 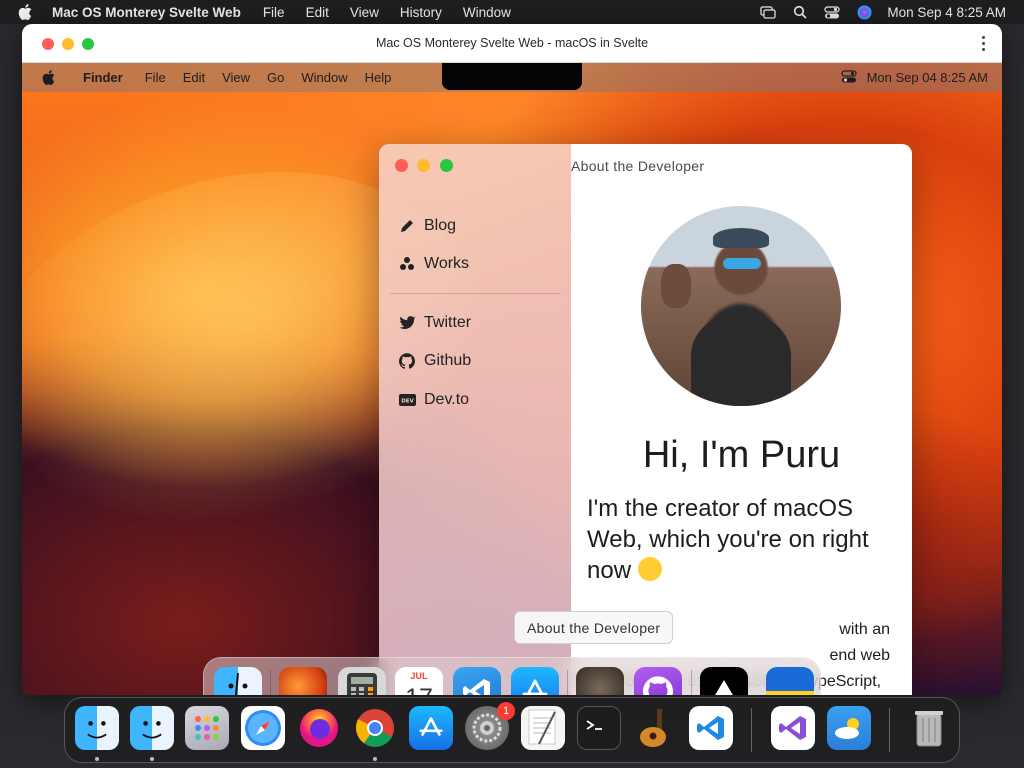 What do you see at coordinates (207, 728) in the screenshot?
I see `launchpad-icon` at bounding box center [207, 728].